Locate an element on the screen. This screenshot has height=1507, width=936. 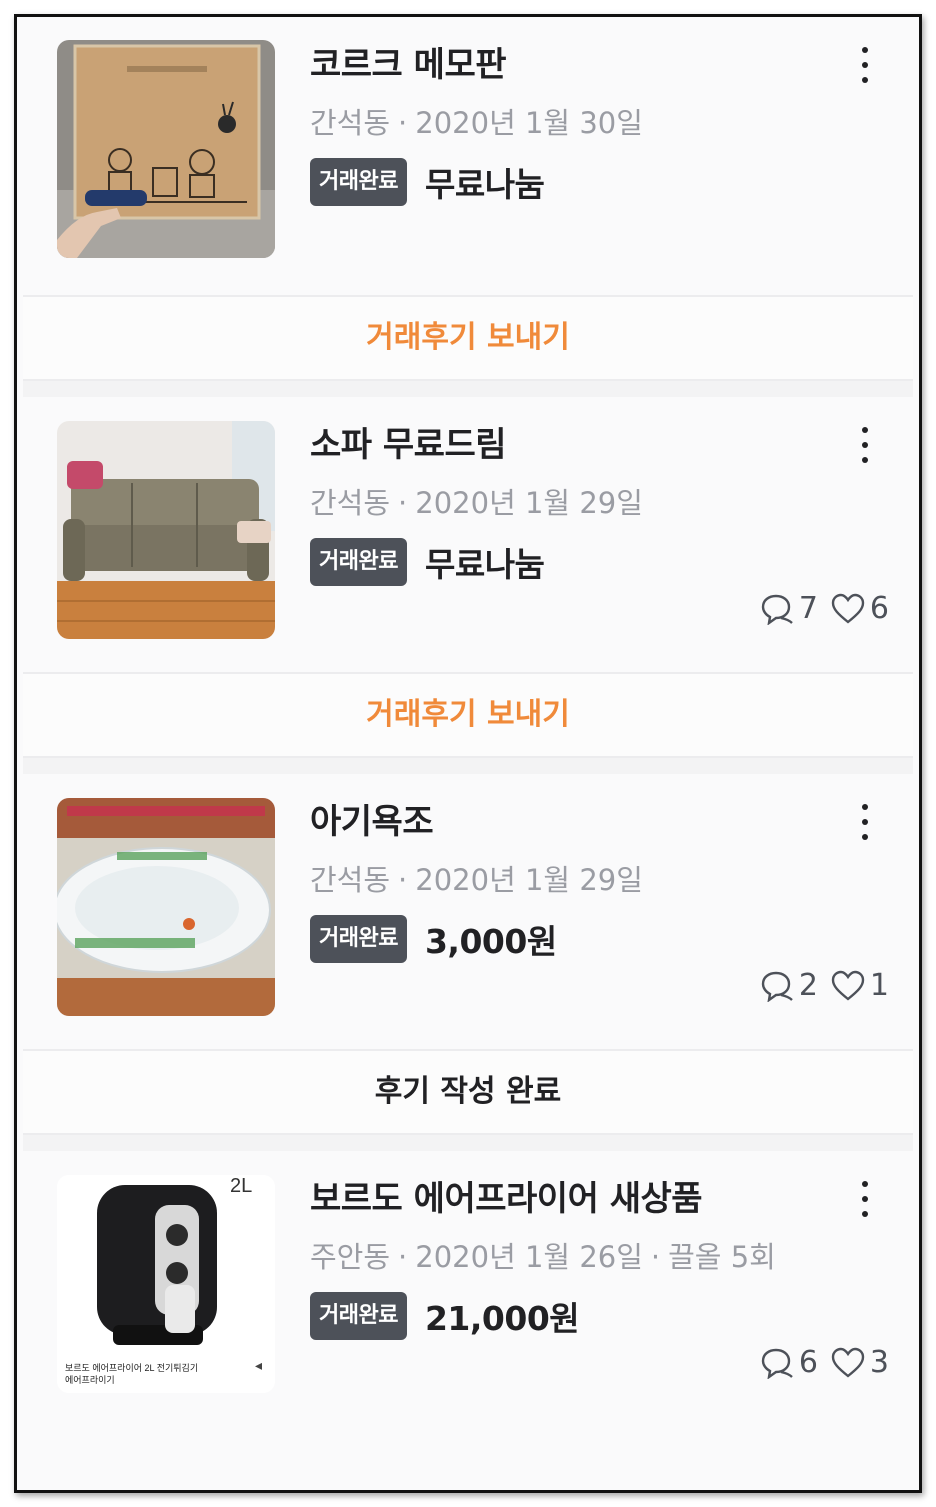
share-icon: ◂ is located at coordinates (259, 1366).